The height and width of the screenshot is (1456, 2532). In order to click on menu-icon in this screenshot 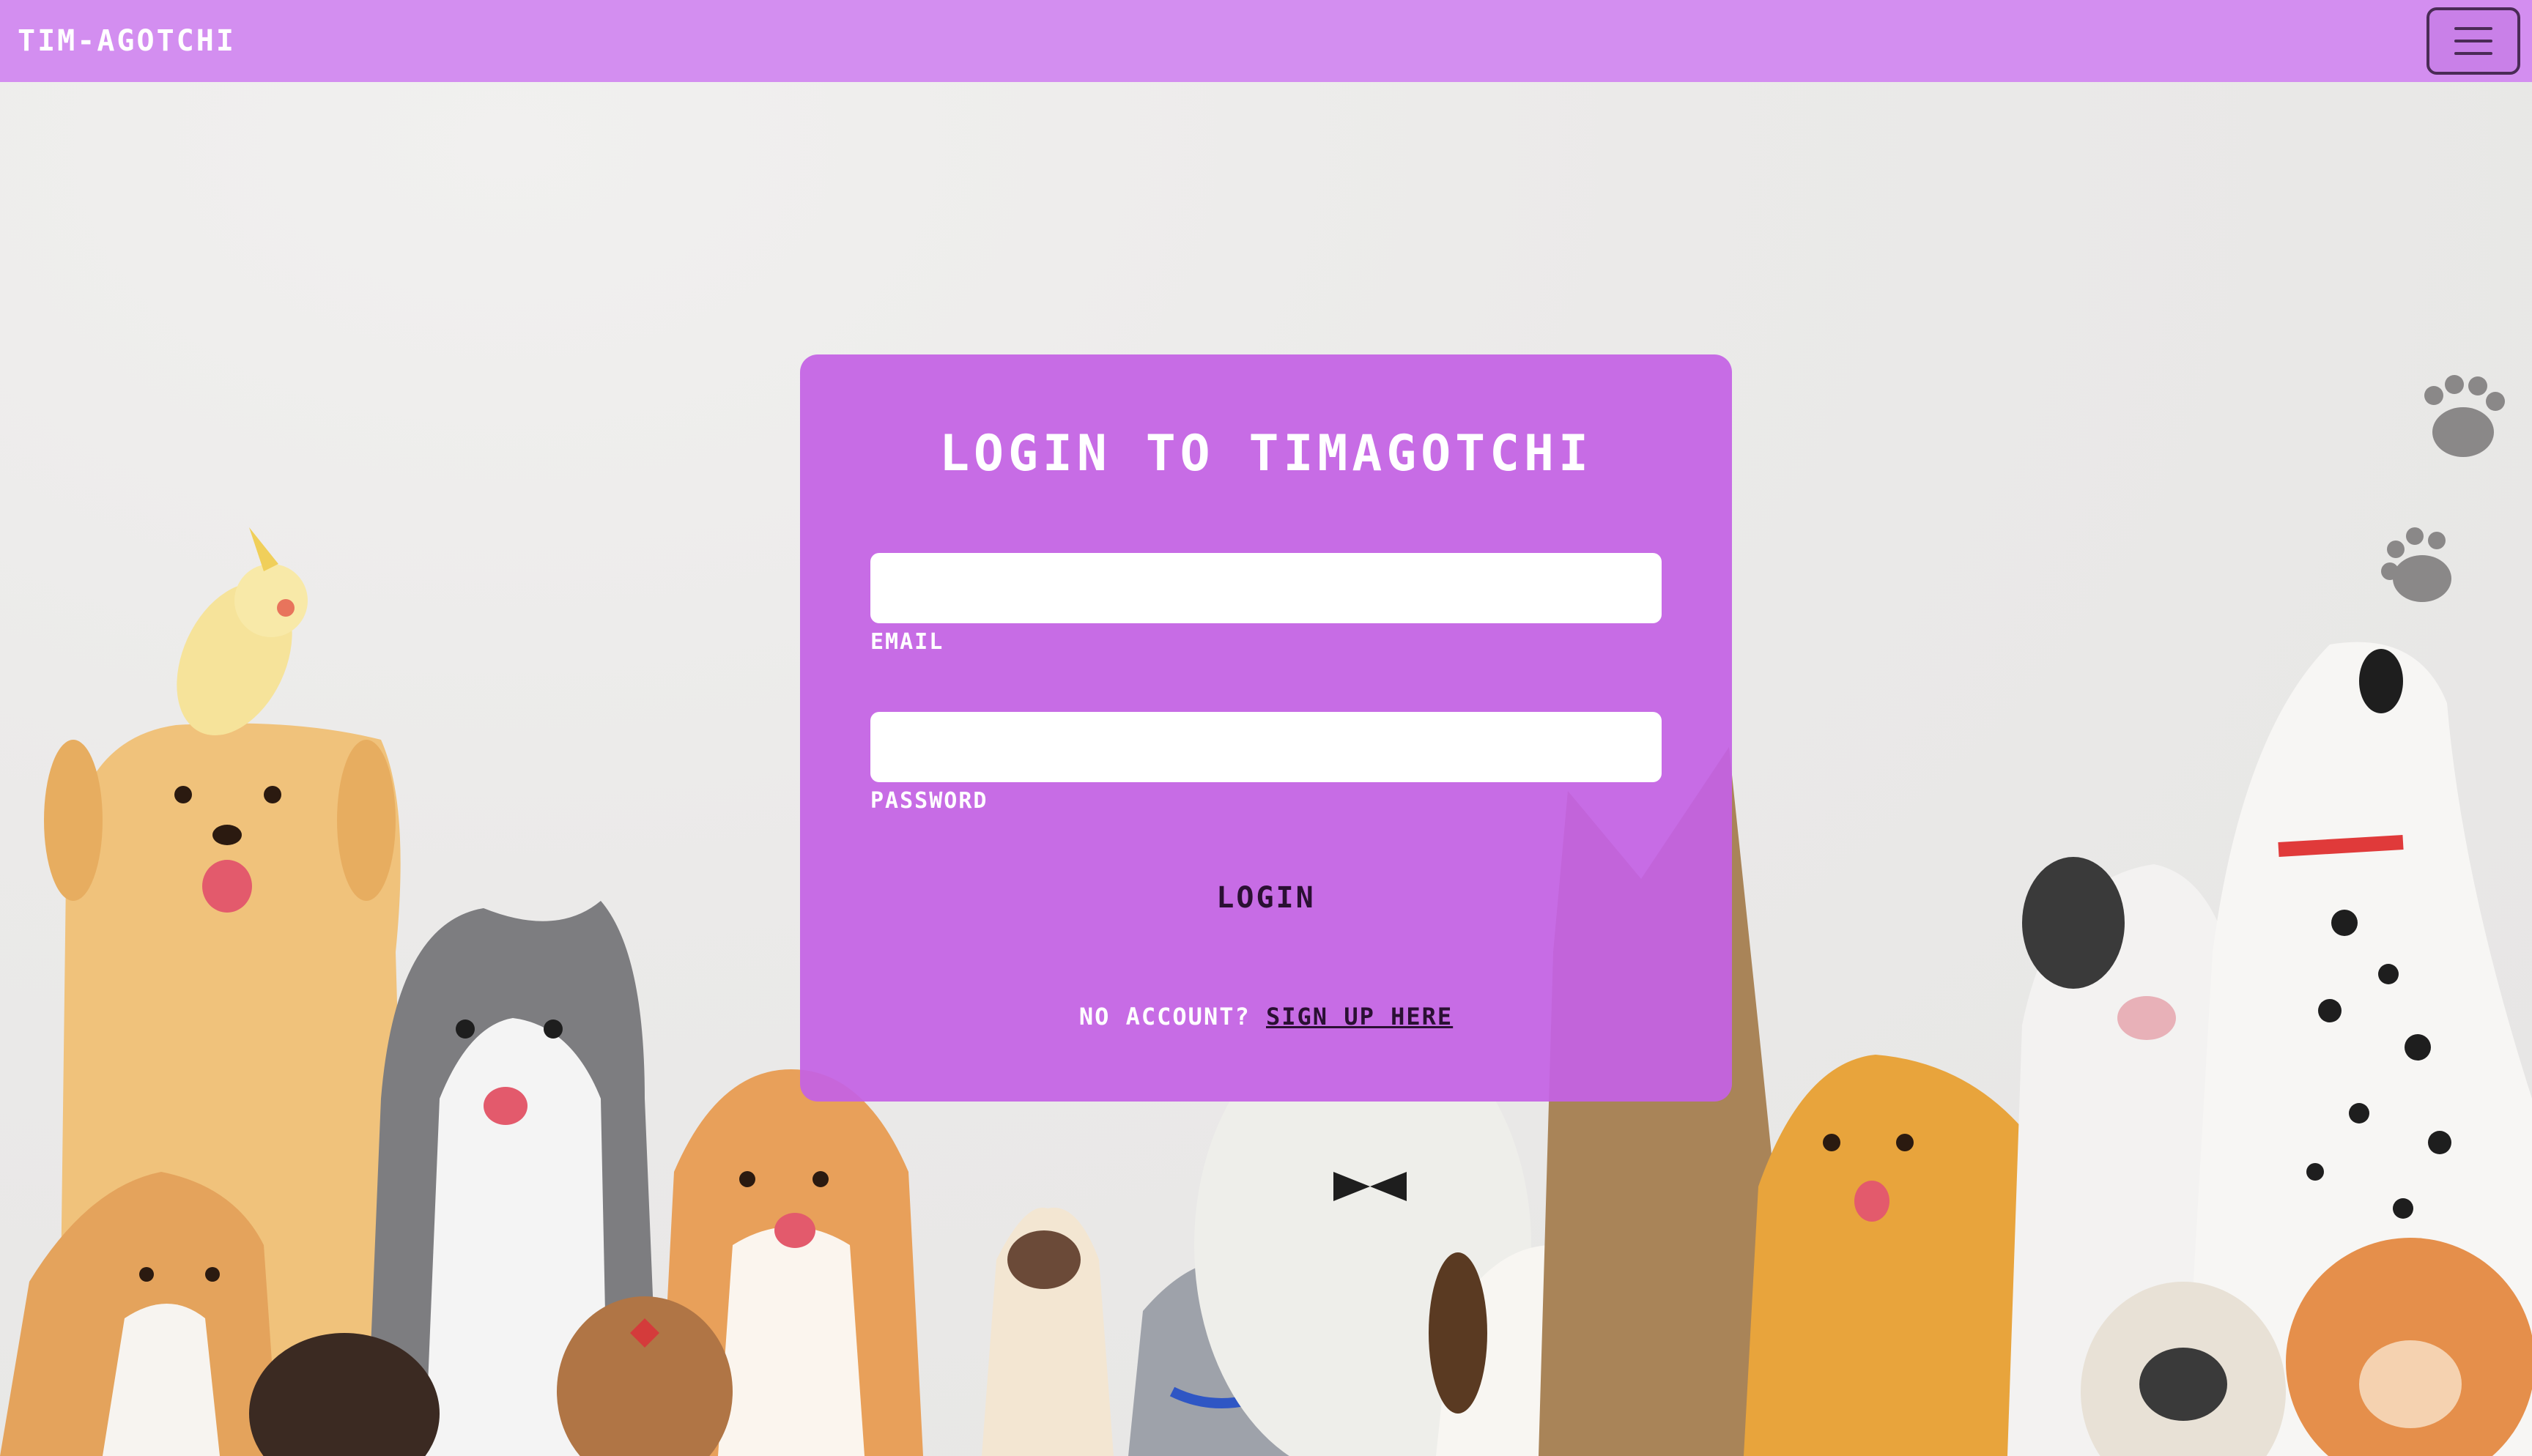, I will do `click(2473, 29)`.